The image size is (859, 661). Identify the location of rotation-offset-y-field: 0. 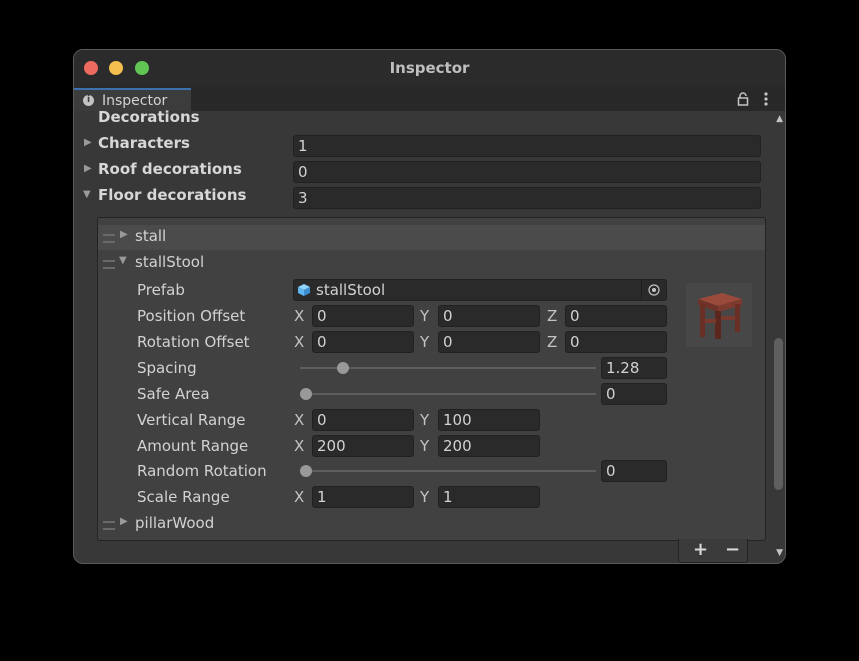
(489, 342).